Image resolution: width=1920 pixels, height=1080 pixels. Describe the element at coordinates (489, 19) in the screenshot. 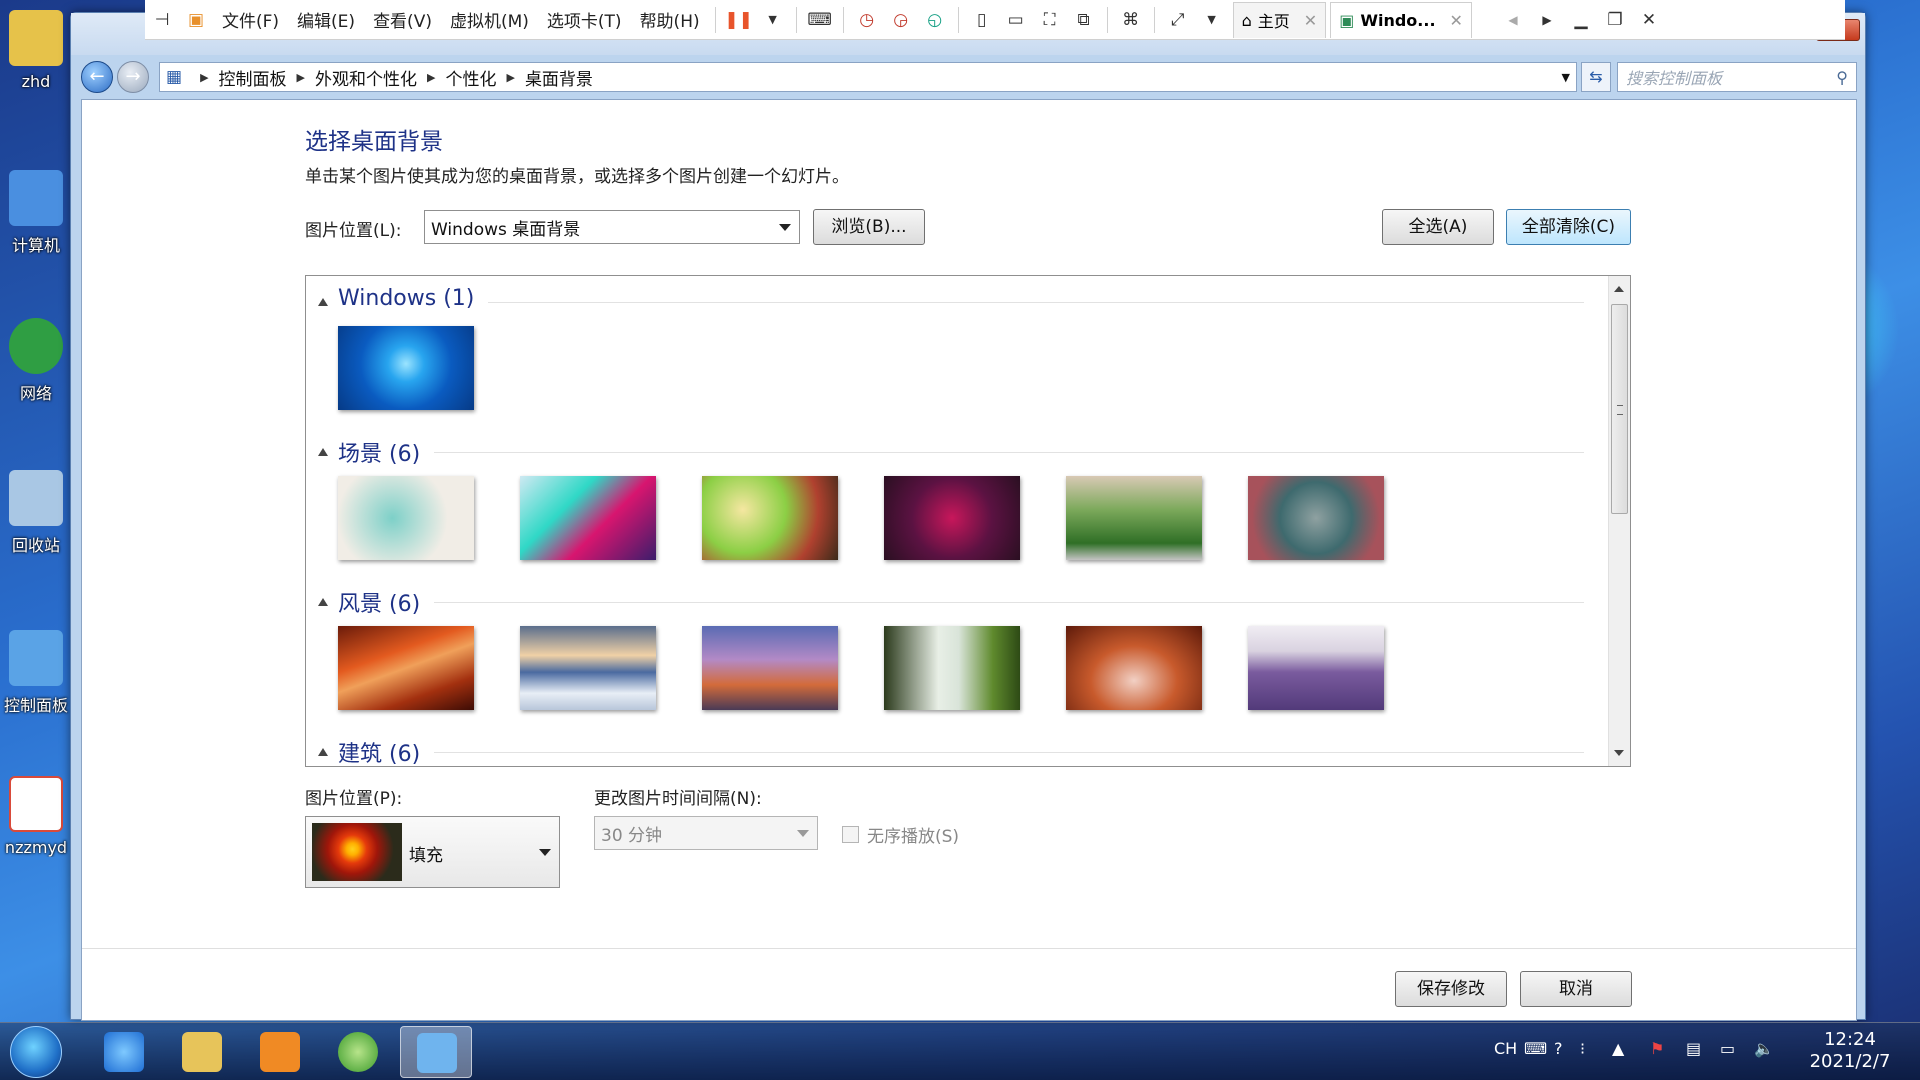

I see `menu-vm: 虚拟机(M)` at that location.